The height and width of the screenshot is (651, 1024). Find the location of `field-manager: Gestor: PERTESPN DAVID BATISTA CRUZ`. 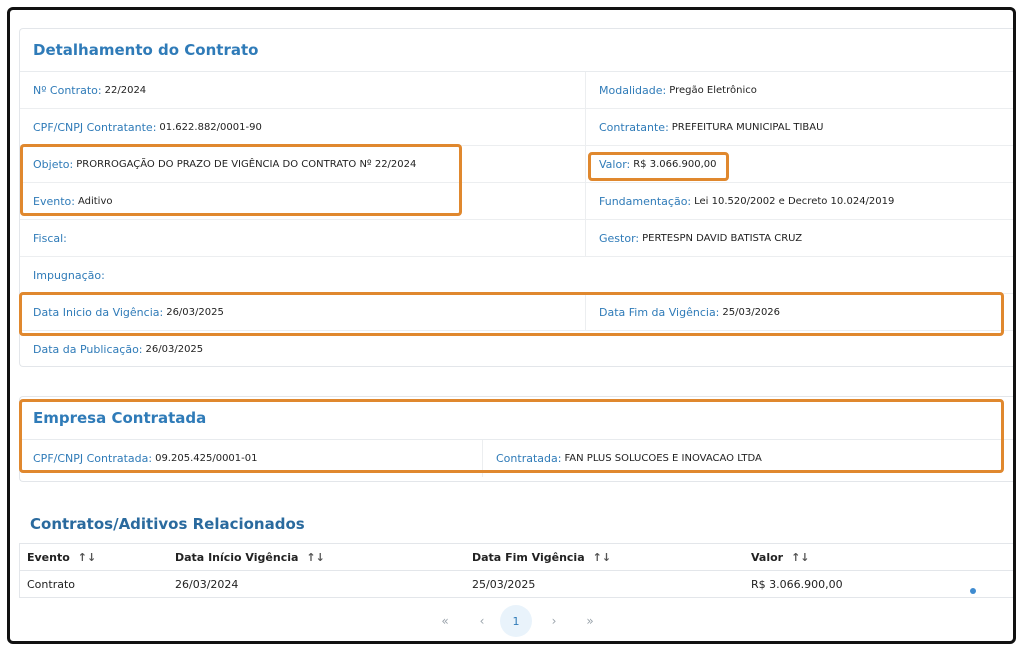

field-manager: Gestor: PERTESPN DAVID BATISTA CRUZ is located at coordinates (701, 238).